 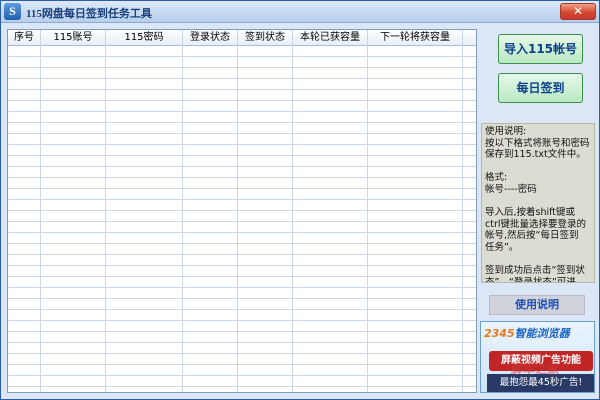 What do you see at coordinates (24, 38) in the screenshot?
I see `column-header-index: 序号` at bounding box center [24, 38].